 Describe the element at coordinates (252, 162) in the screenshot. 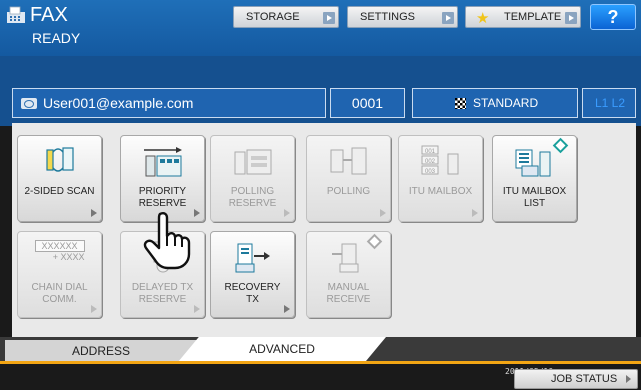

I see `polling-reserve-icon` at that location.